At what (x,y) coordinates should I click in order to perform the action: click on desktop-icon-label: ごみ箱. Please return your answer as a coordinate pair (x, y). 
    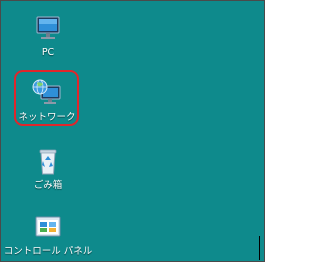
    Looking at the image, I should click on (48, 185).